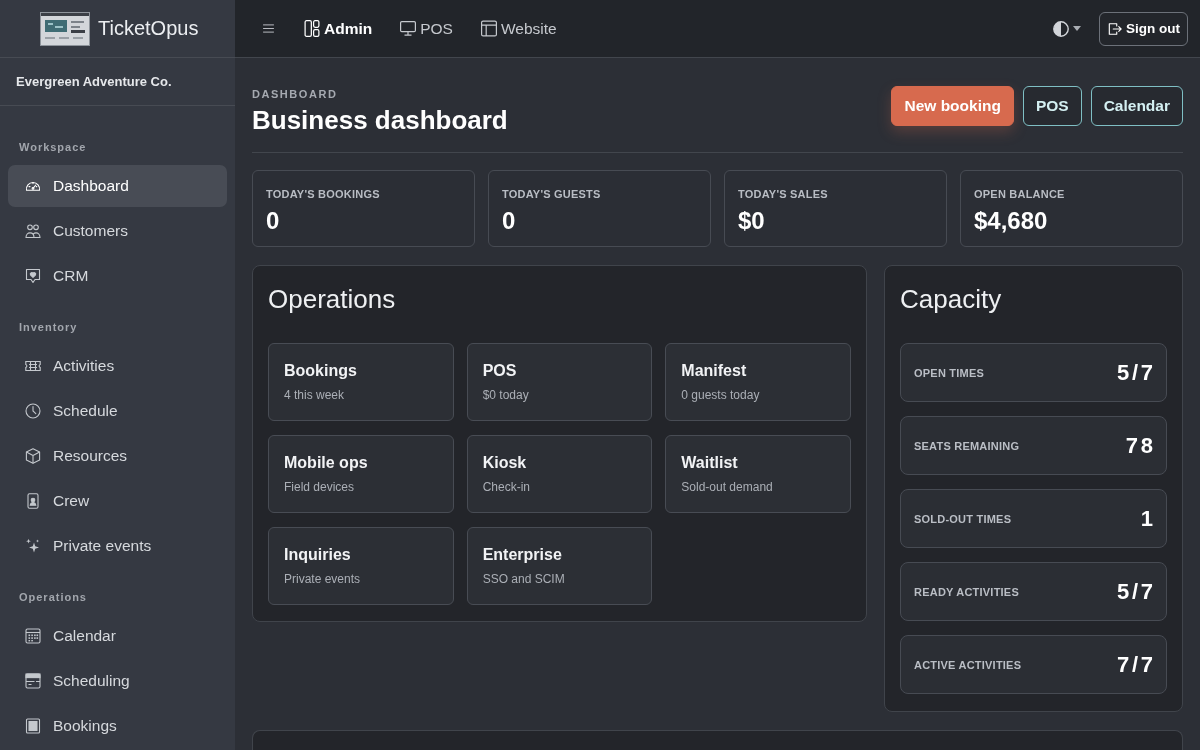 Image resolution: width=1200 pixels, height=750 pixels. What do you see at coordinates (963, 518) in the screenshot?
I see `capacity-label: SOLD-OUT TIMES` at bounding box center [963, 518].